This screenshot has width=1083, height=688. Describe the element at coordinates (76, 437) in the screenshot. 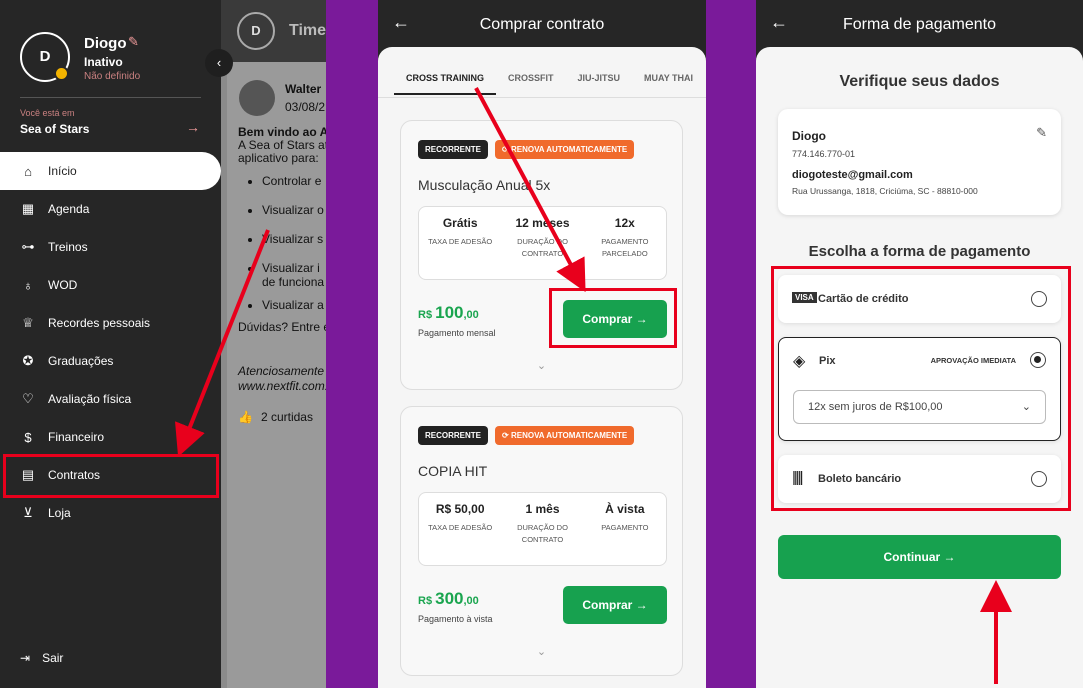

I see `sidebar-item-label: Financeiro` at that location.